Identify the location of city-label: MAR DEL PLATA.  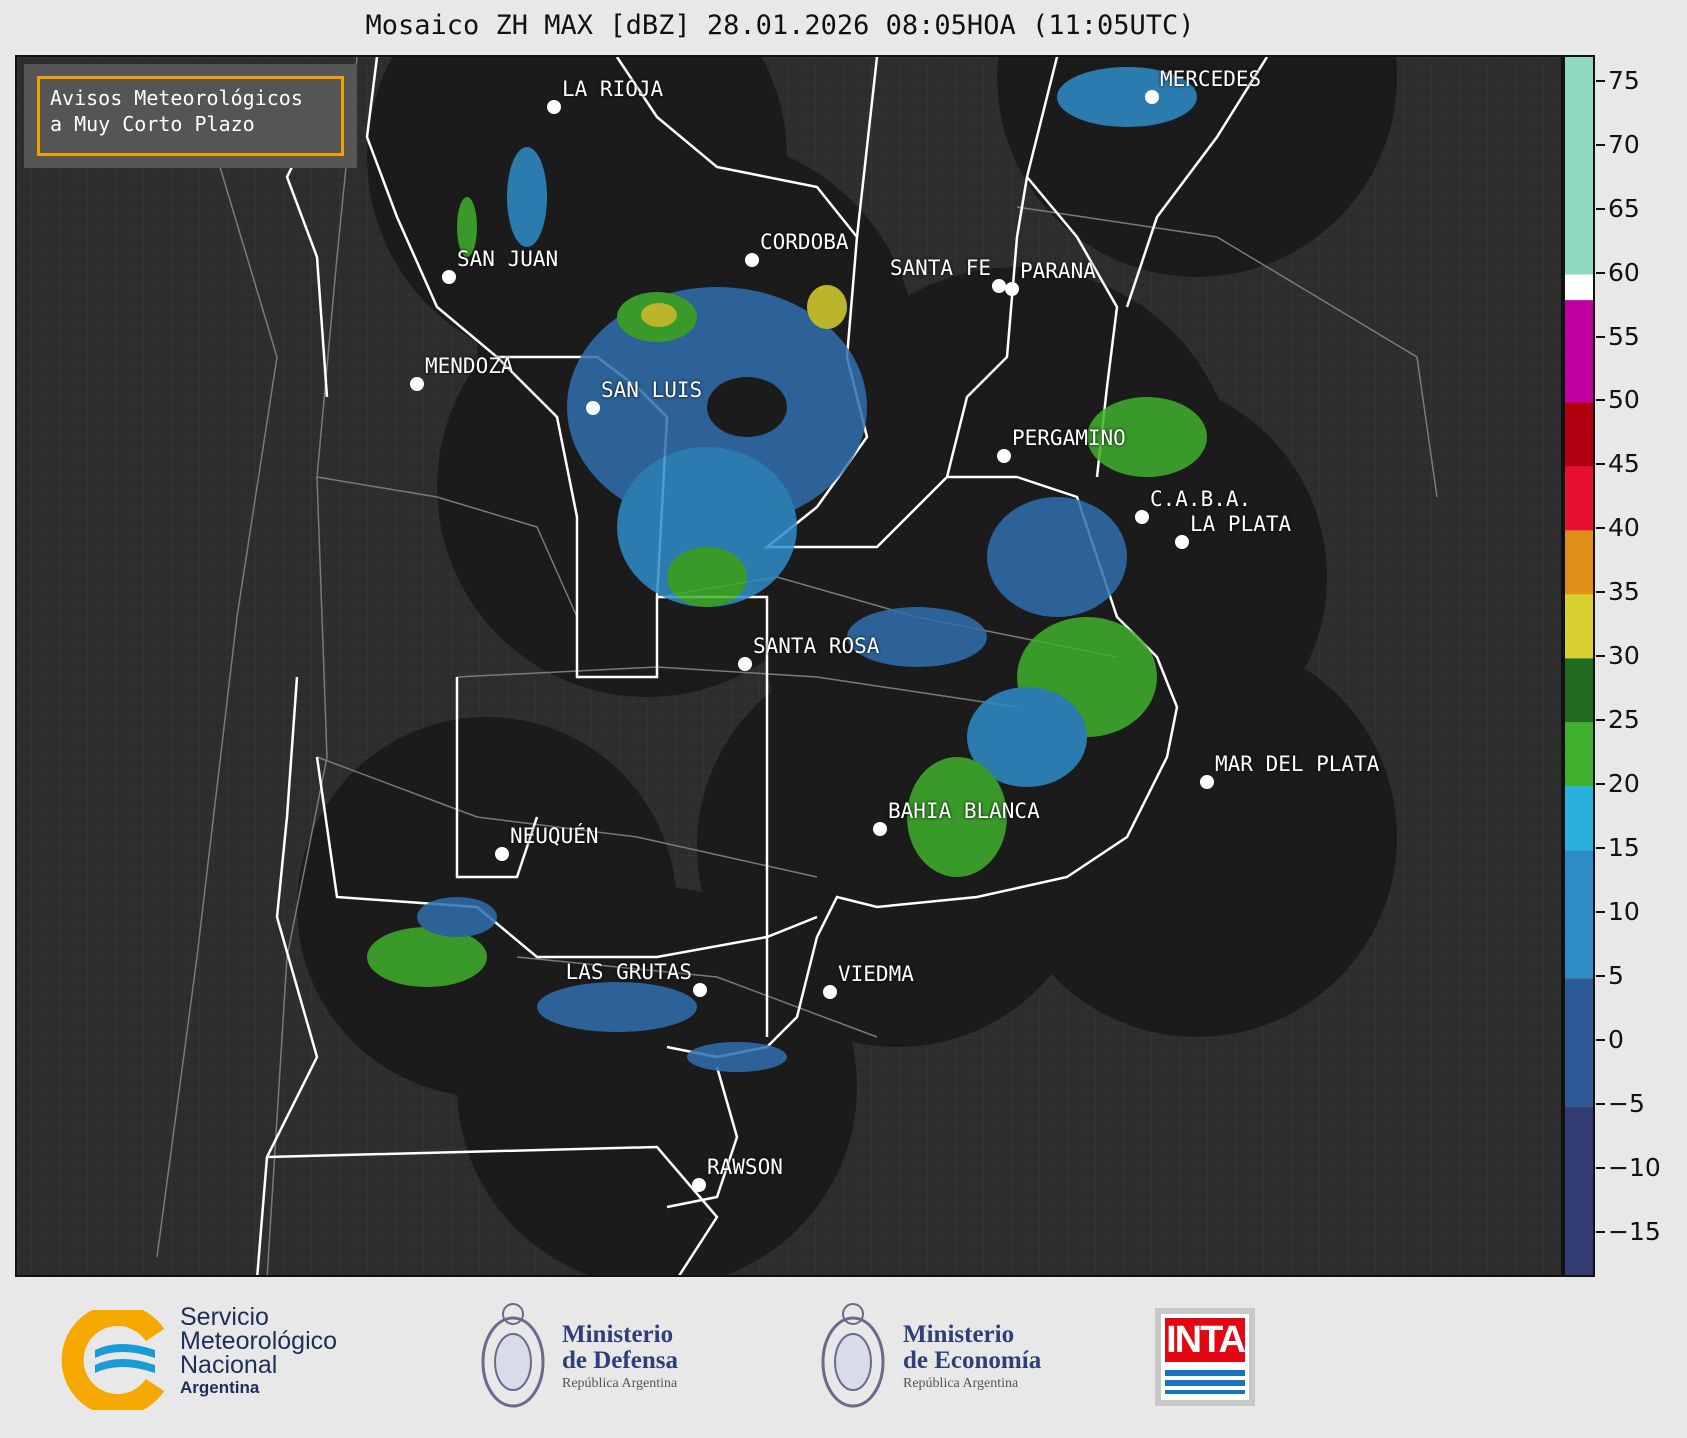
(1297, 764).